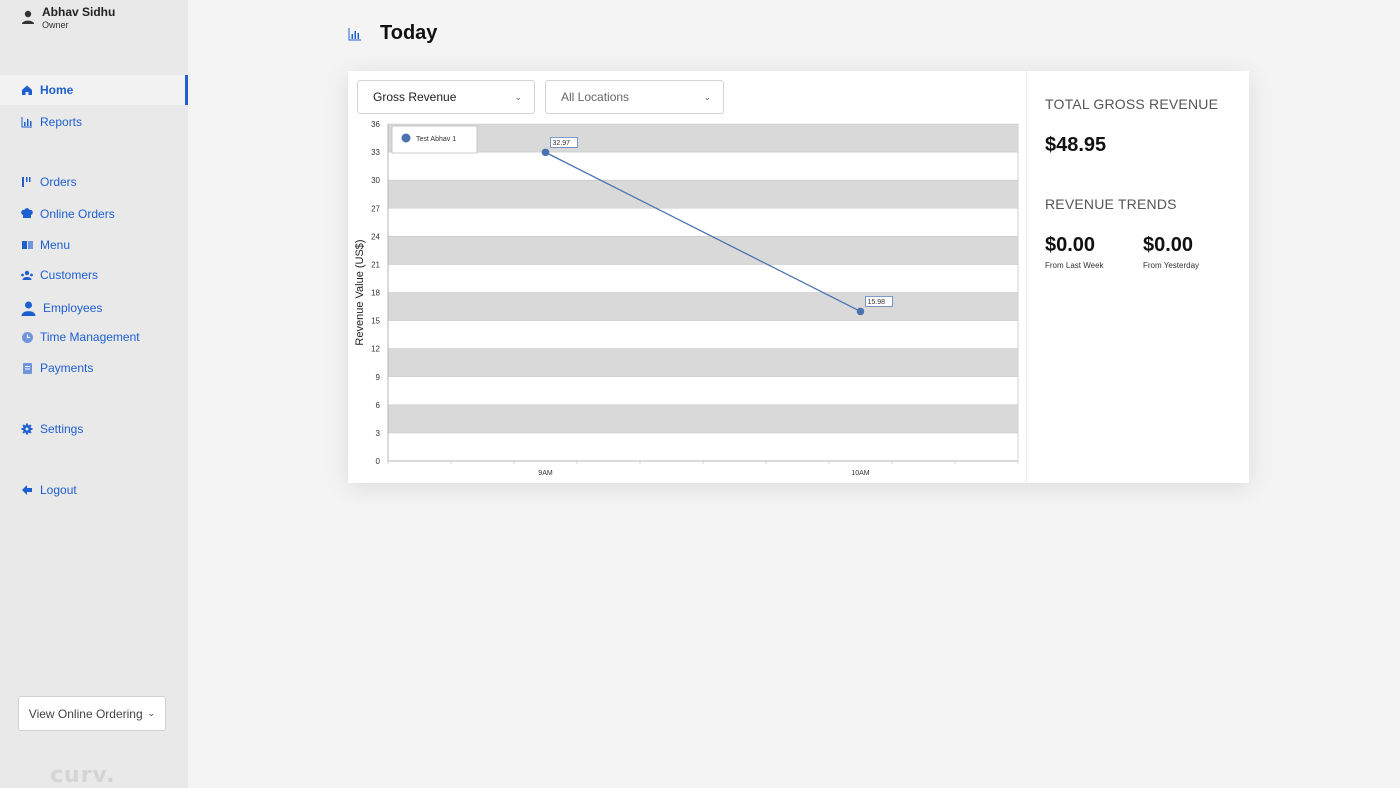 The height and width of the screenshot is (788, 1400). I want to click on chef-hat-icon, so click(27, 214).